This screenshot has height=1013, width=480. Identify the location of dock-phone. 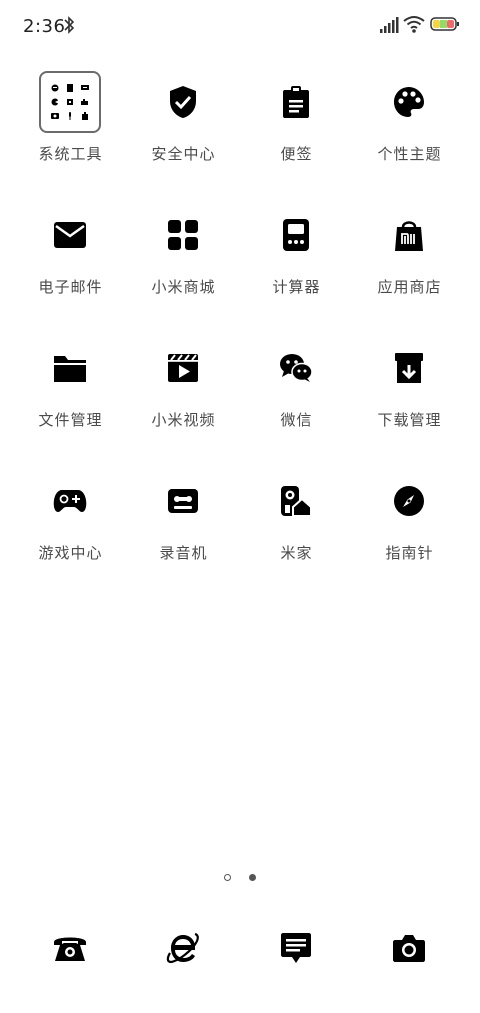
(70, 950).